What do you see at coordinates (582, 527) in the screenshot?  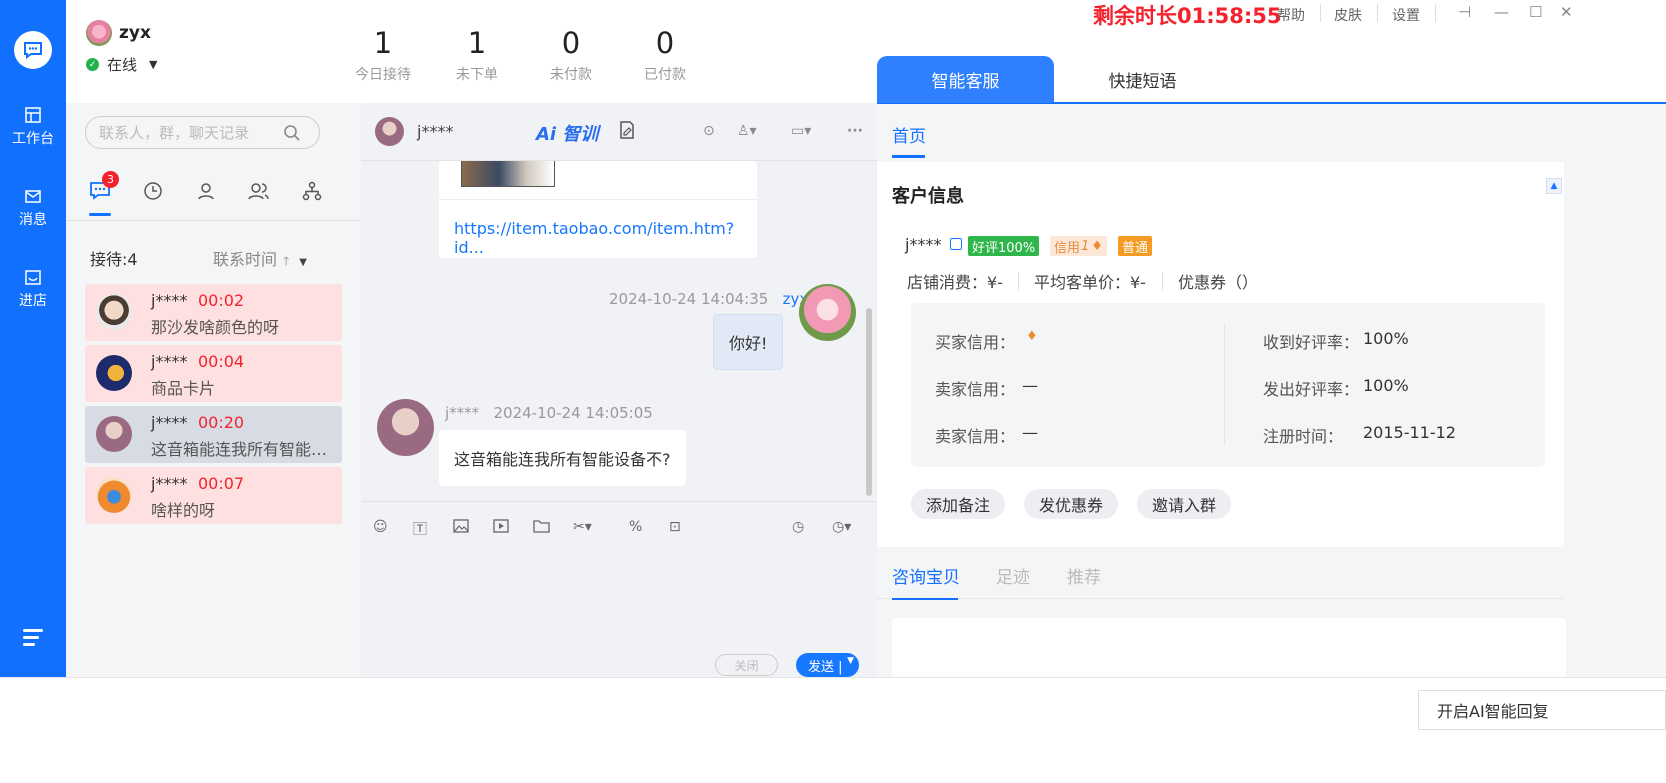 I see `scissors-icon: ✂▾` at bounding box center [582, 527].